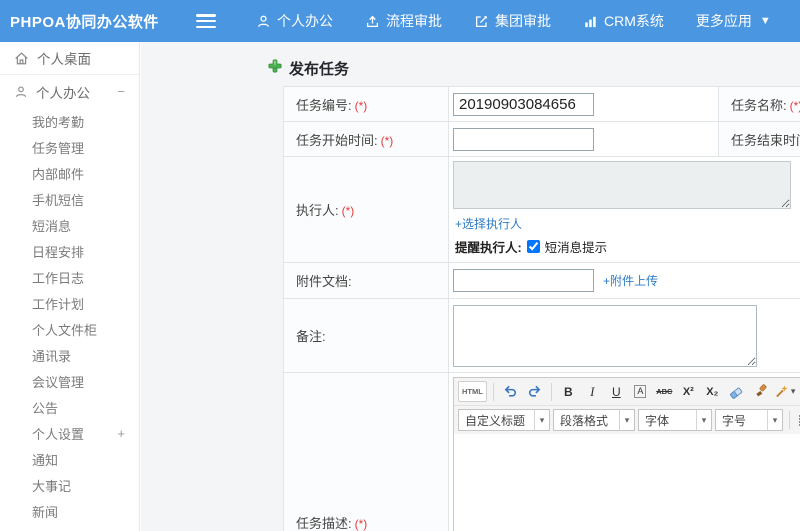  What do you see at coordinates (366, 139) in the screenshot?
I see `start-time-label: 任务开始时间: (*)` at bounding box center [366, 139].